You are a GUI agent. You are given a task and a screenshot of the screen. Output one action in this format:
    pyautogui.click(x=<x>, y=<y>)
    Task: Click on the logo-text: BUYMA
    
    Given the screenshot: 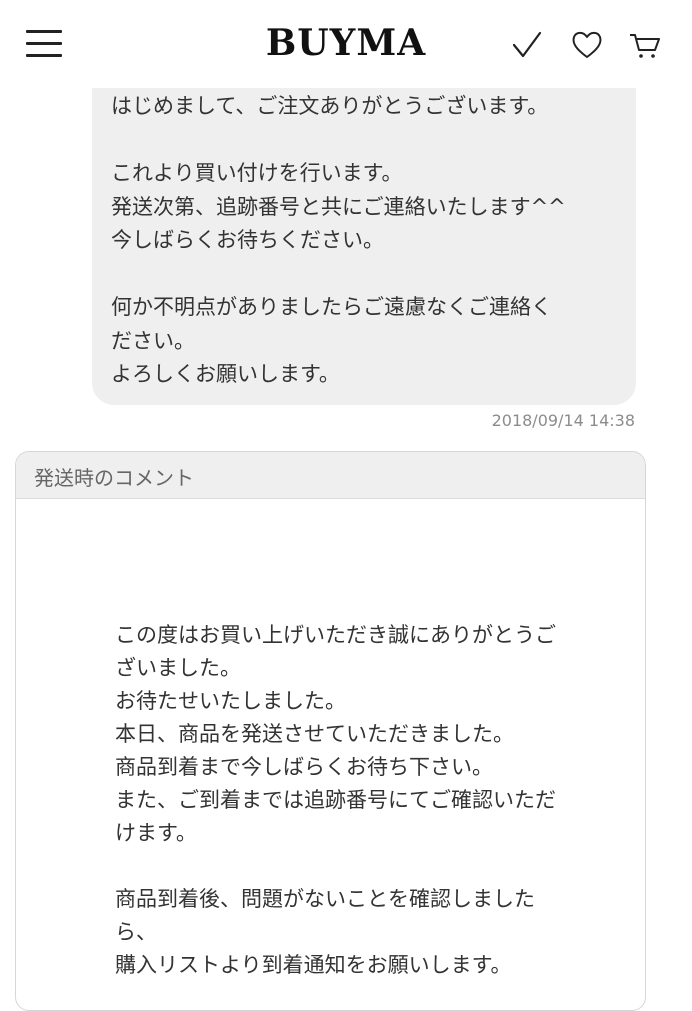 What is the action you would take?
    pyautogui.click(x=346, y=43)
    